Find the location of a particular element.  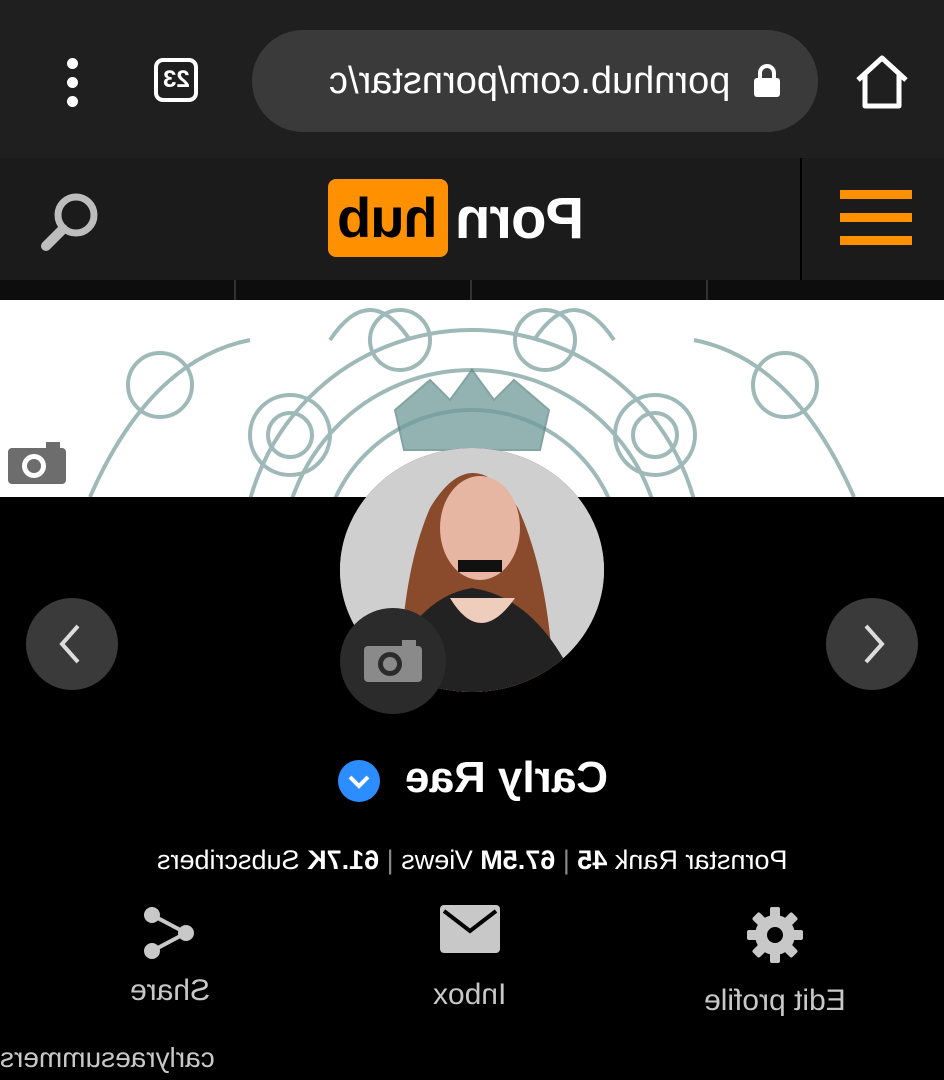

profile-name: Carly Rae is located at coordinates (510, 778).